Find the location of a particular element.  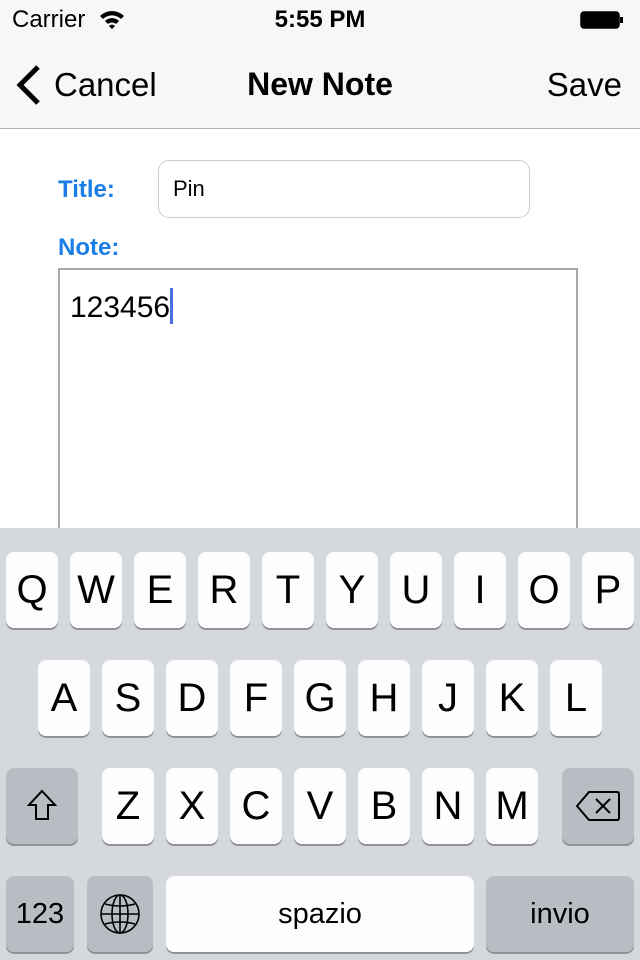

globe-icon is located at coordinates (120, 914).